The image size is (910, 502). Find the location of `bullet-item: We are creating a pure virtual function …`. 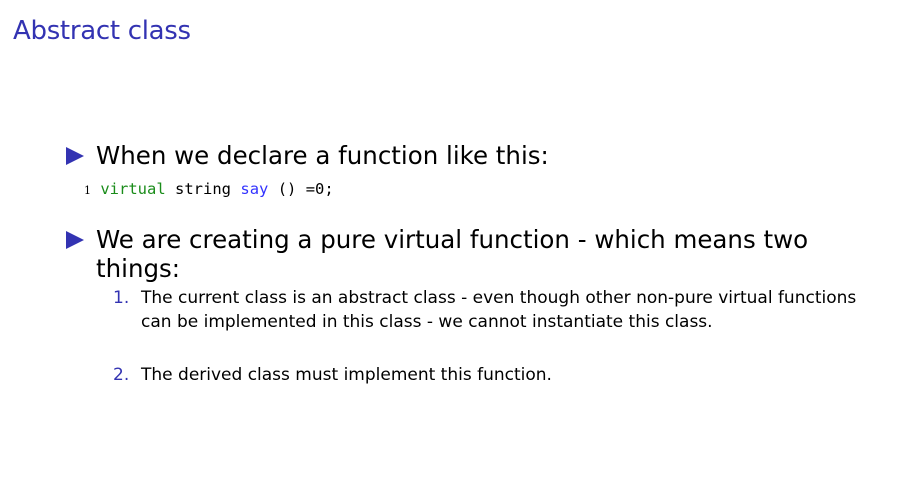

bullet-item: We are creating a pure virtual function … is located at coordinates (446, 254).